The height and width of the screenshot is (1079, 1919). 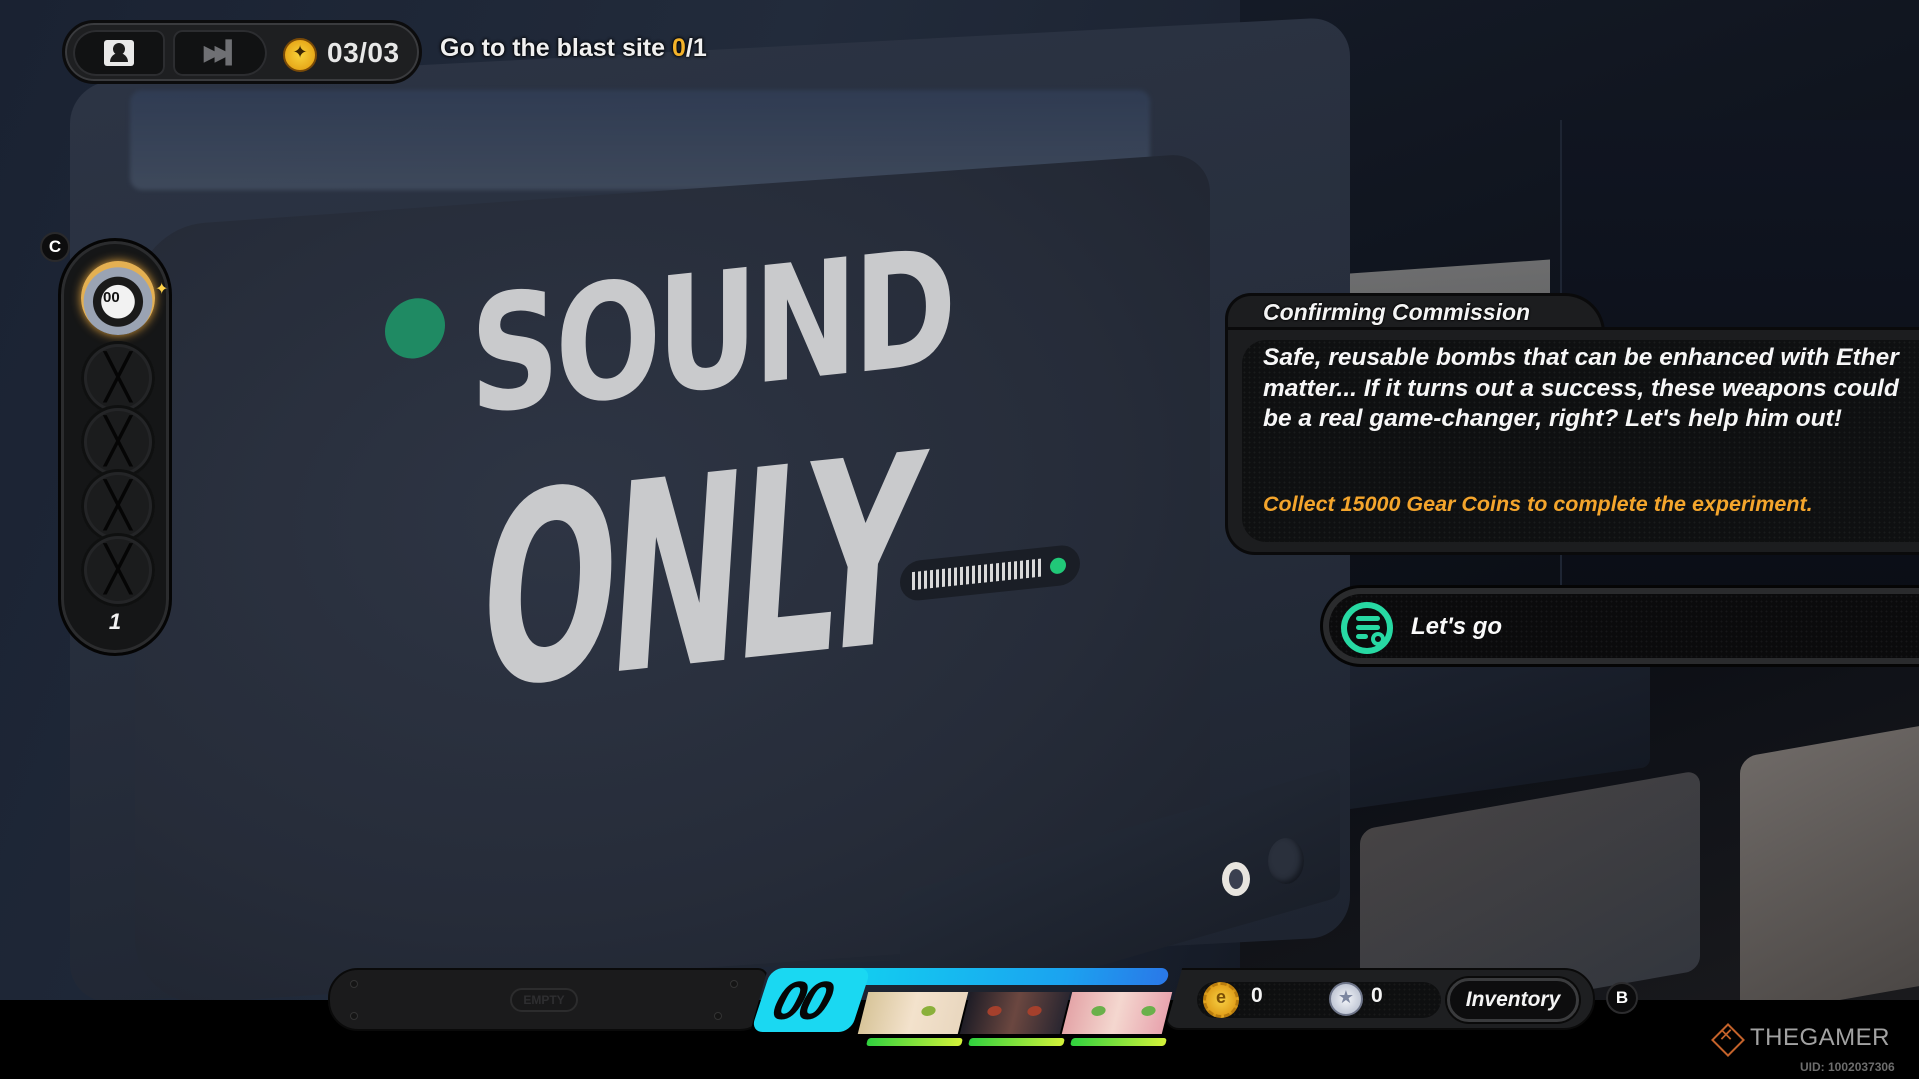 I want to click on star-coin-icon, so click(x=1346, y=999).